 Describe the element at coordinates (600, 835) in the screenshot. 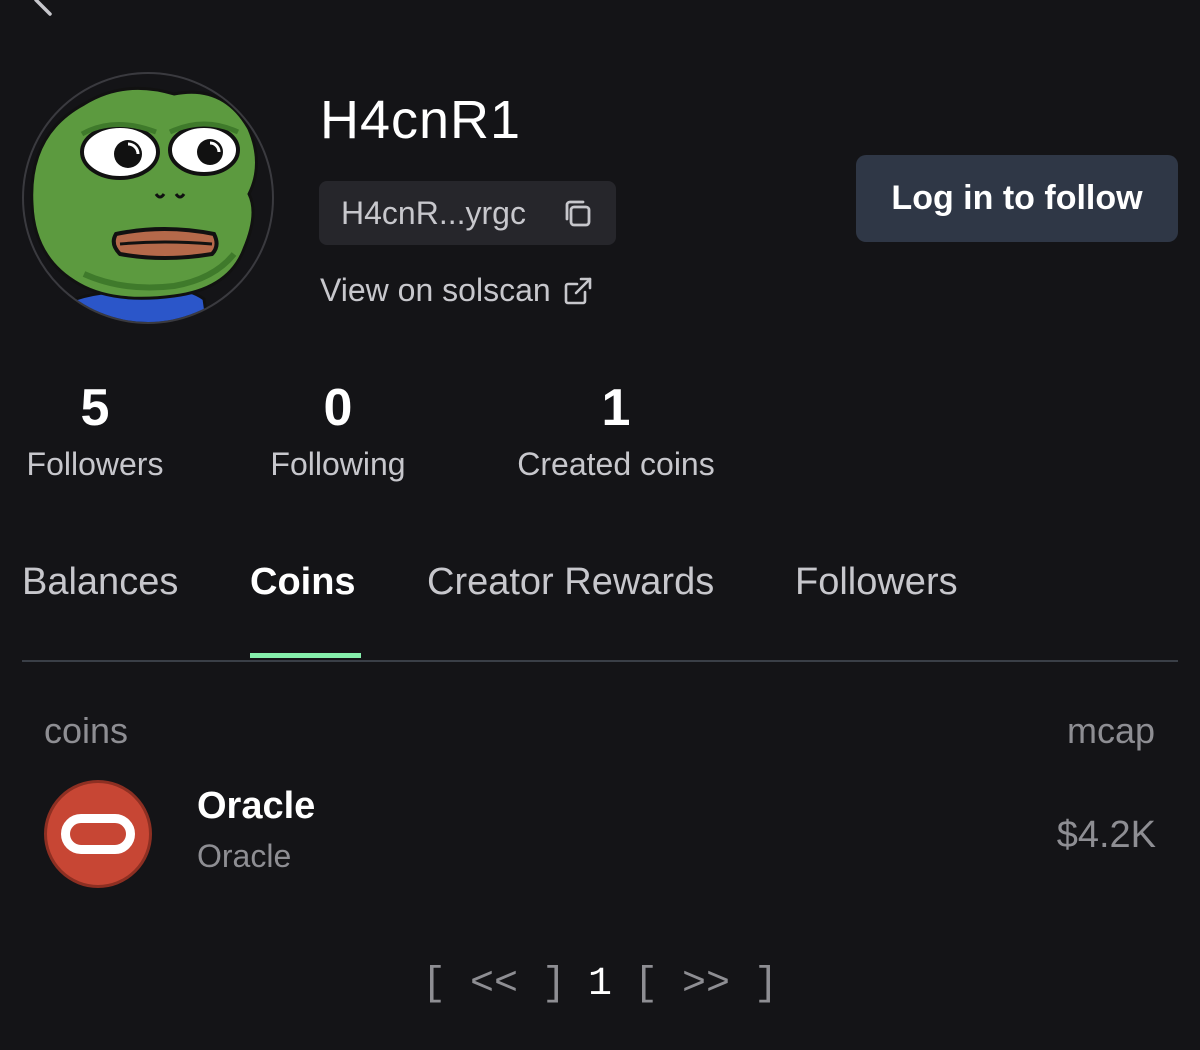

I see `coin-row: Oracle Oracle $4.2K` at that location.